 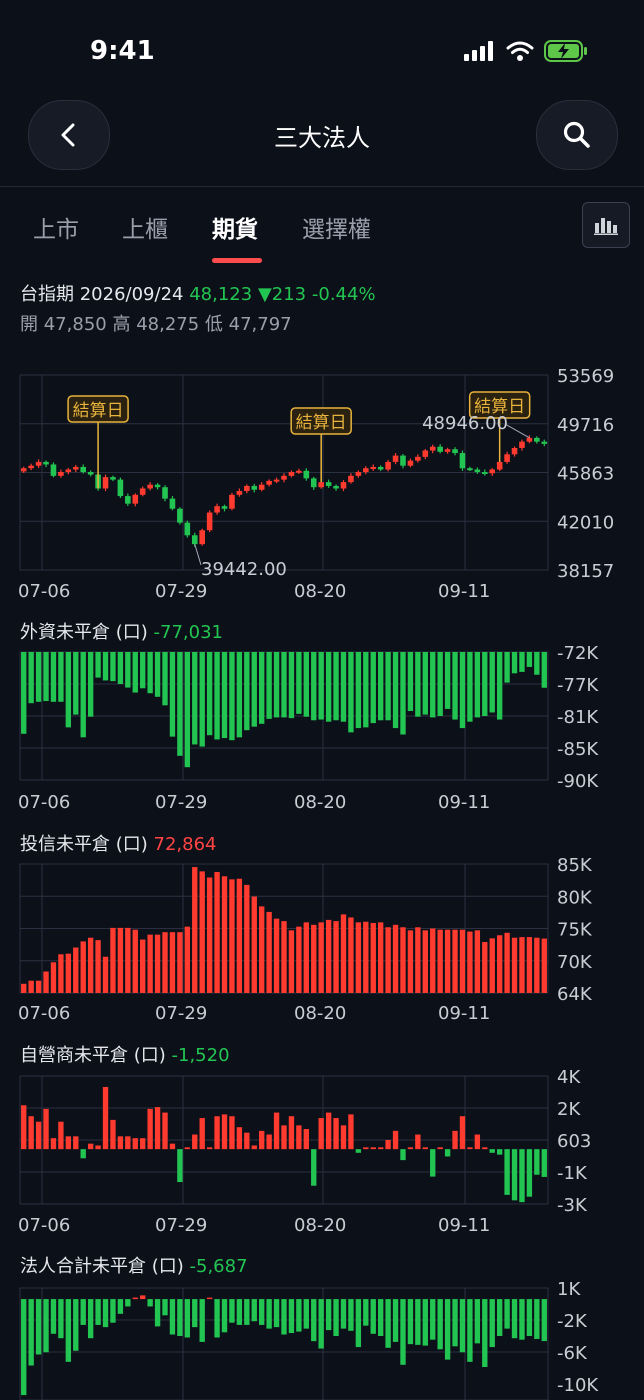 I want to click on trust-x-tick: 08-20, so click(x=320, y=1013).